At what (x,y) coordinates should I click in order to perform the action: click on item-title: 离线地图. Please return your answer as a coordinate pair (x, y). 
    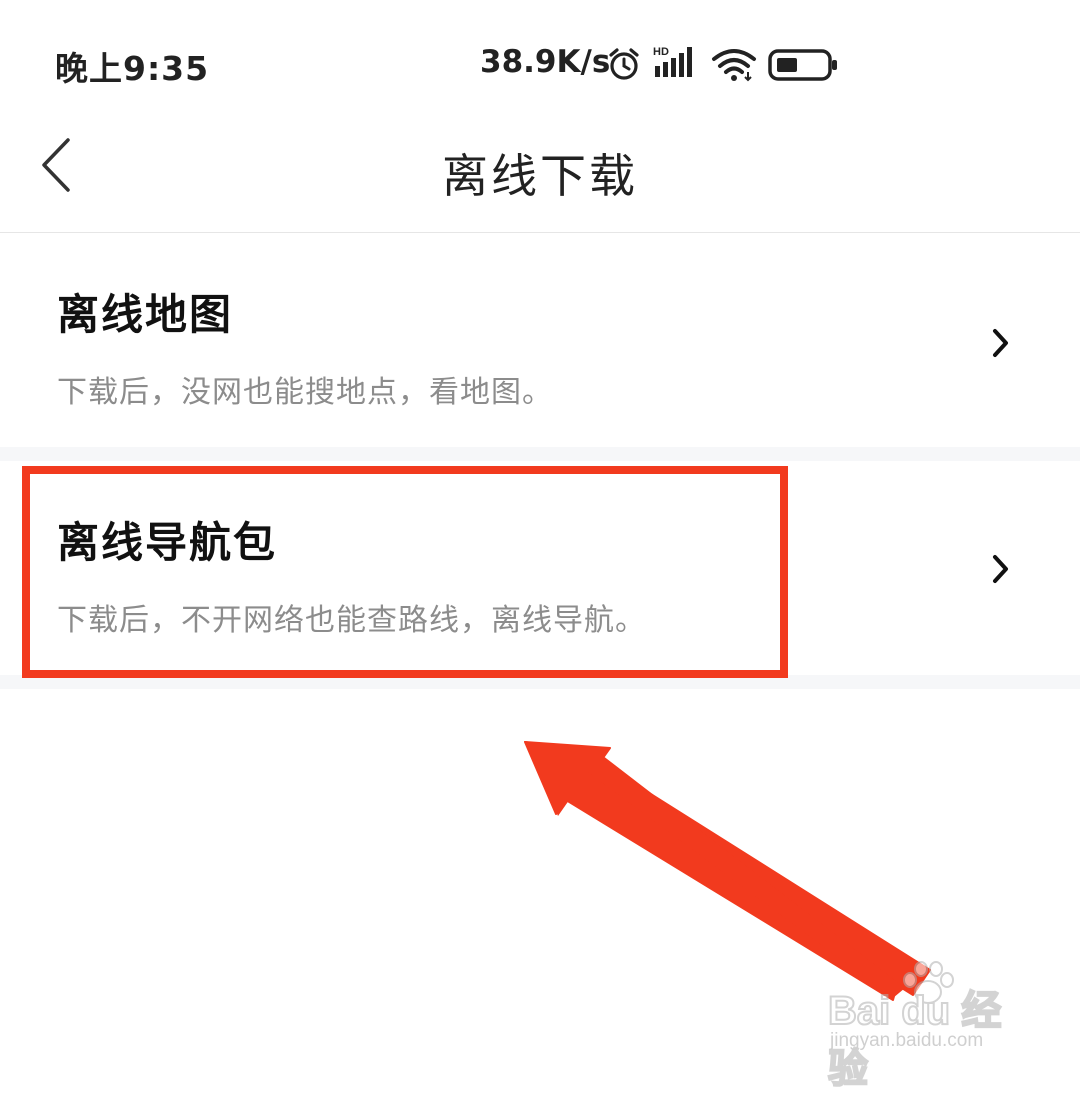
    Looking at the image, I should click on (145, 314).